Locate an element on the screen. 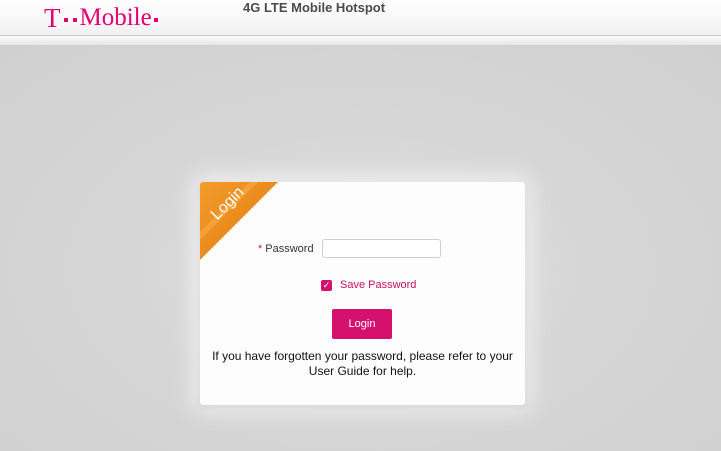  save-password-label: Save Password is located at coordinates (378, 285).